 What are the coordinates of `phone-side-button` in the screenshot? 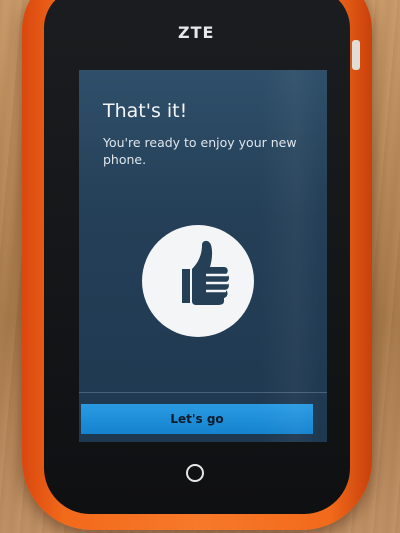 It's located at (356, 55).